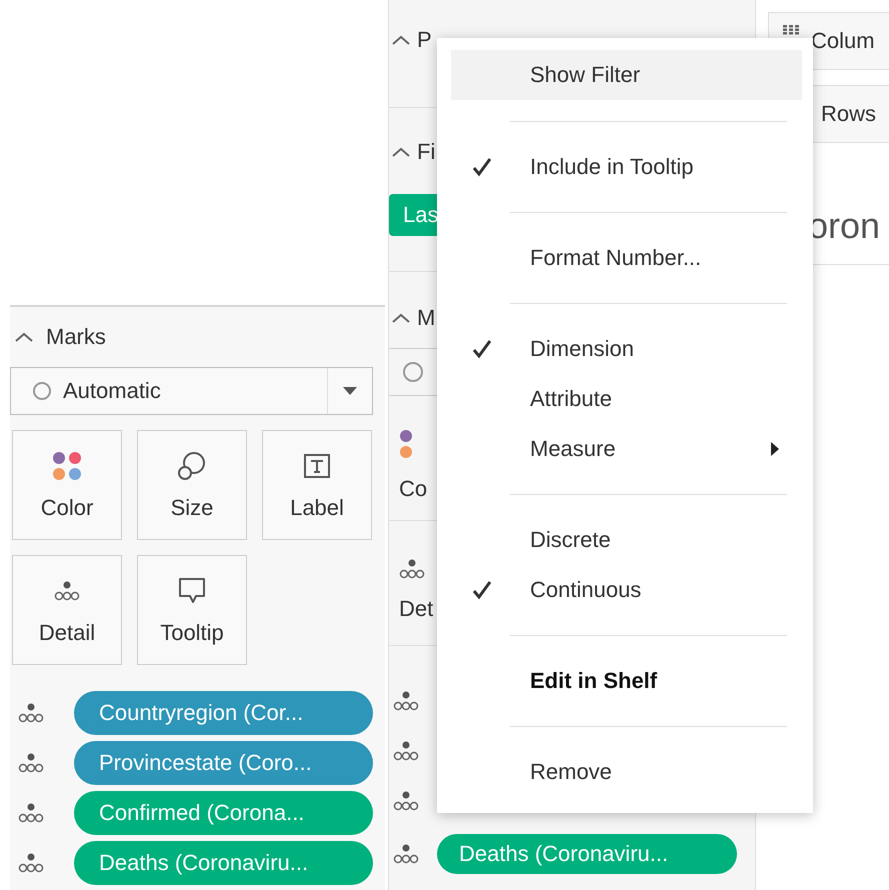  What do you see at coordinates (426, 318) in the screenshot?
I see `section-title: M` at bounding box center [426, 318].